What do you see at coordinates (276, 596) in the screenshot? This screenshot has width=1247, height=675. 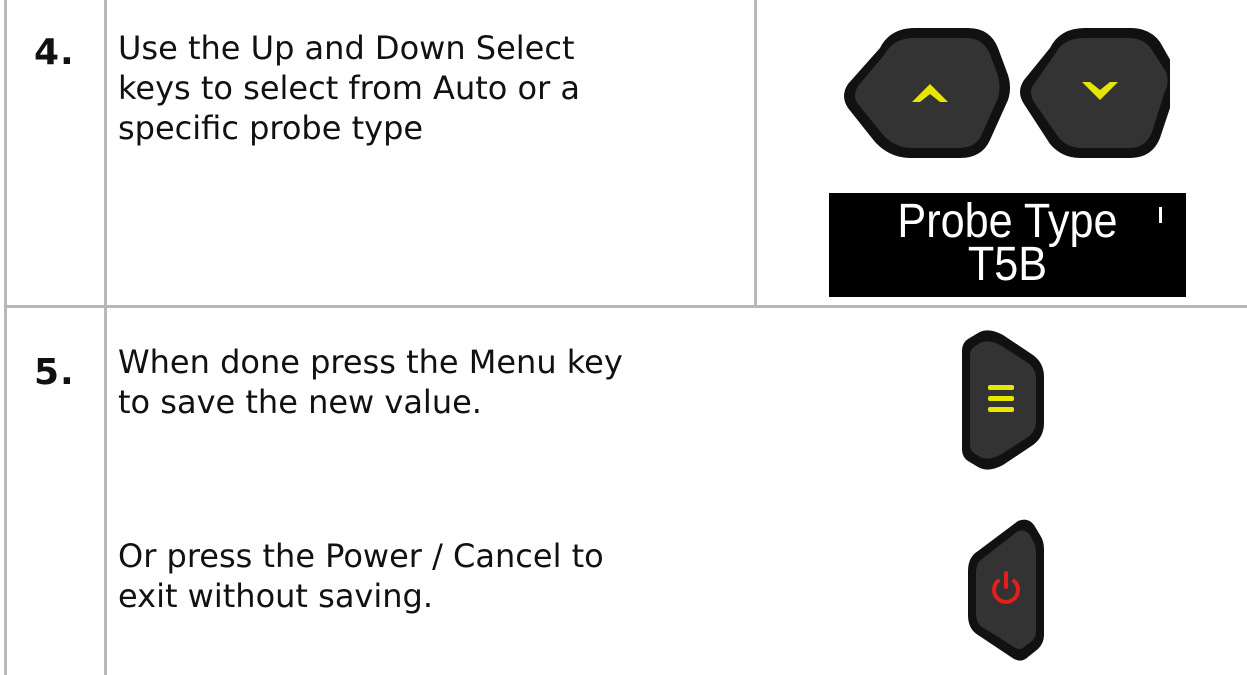 I see `step-instruction-line: exit without saving.` at bounding box center [276, 596].